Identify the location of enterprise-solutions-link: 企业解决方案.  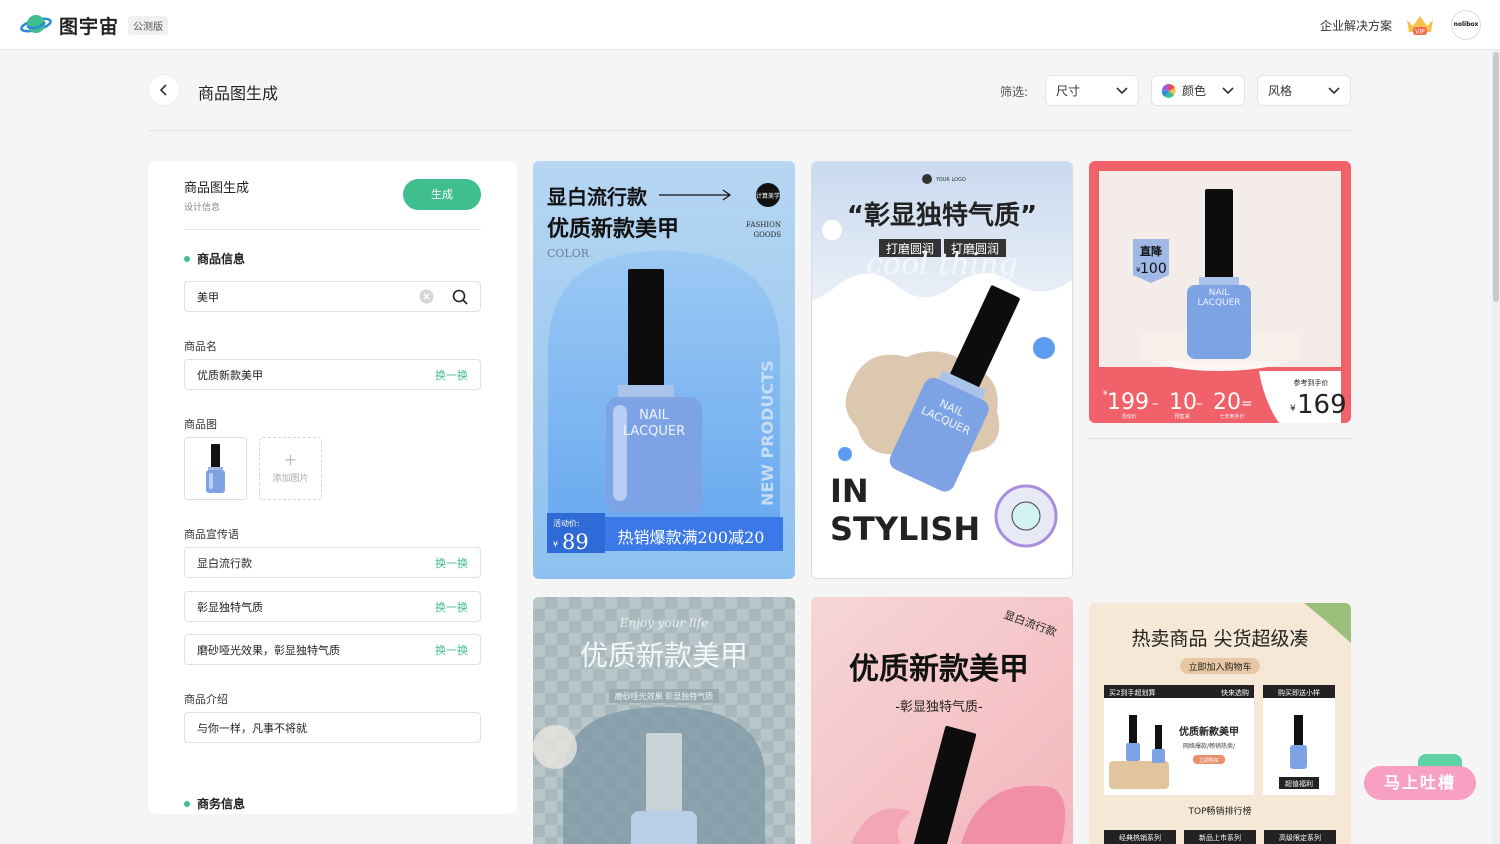
(1356, 25).